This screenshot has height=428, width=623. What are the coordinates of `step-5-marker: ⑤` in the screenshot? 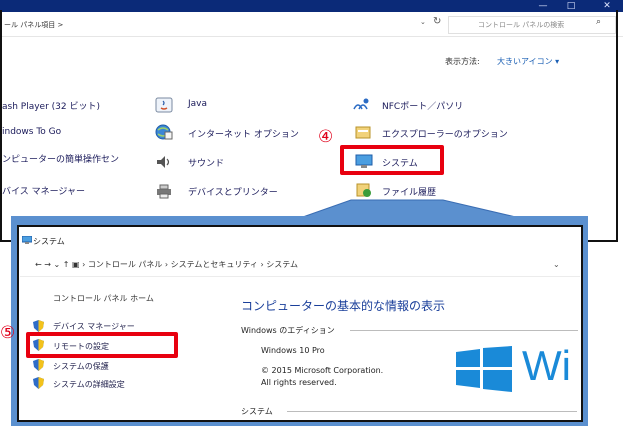 It's located at (8, 333).